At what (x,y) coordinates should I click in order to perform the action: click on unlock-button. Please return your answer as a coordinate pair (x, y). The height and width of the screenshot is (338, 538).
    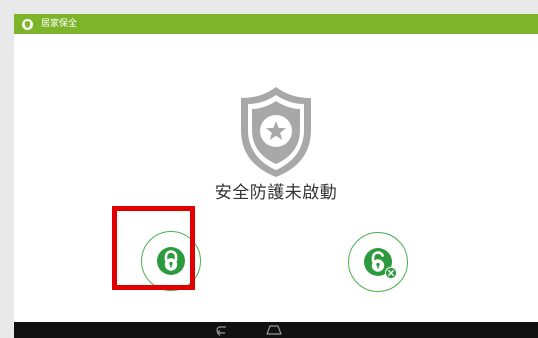
    Looking at the image, I should click on (378, 262).